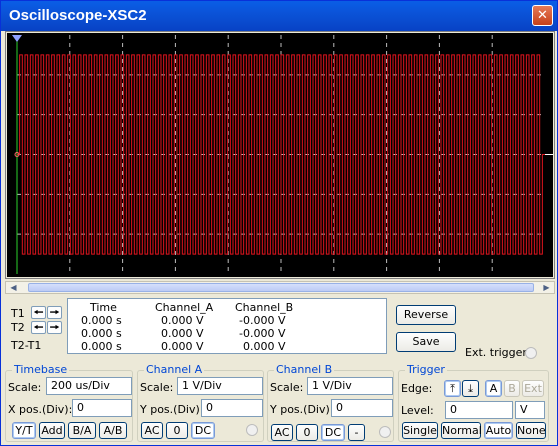 The width and height of the screenshot is (558, 446). I want to click on channel-b-invert-button: -, so click(356, 432).